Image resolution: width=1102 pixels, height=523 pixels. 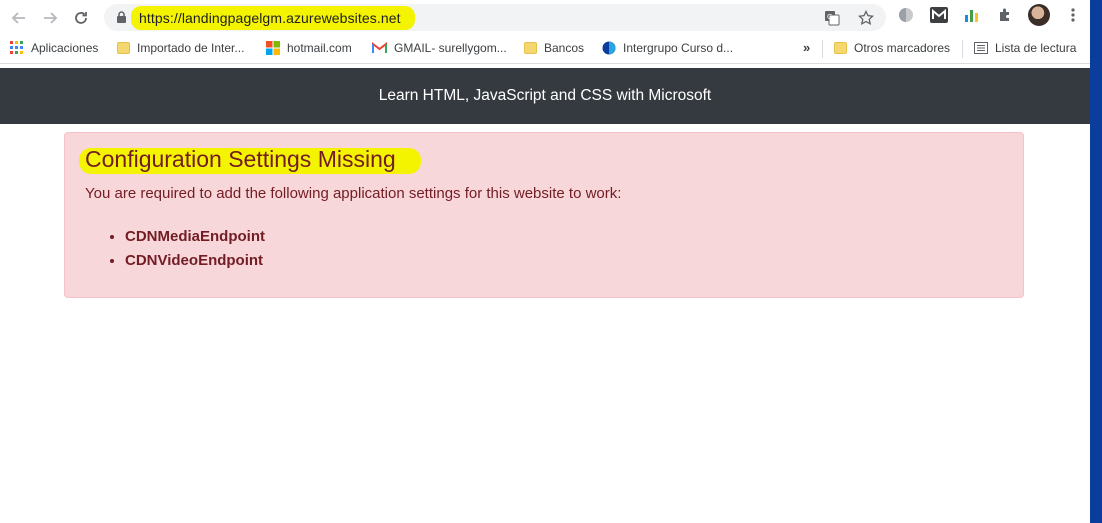 I want to click on bookmark-other: Otros marcadores, so click(x=892, y=48).